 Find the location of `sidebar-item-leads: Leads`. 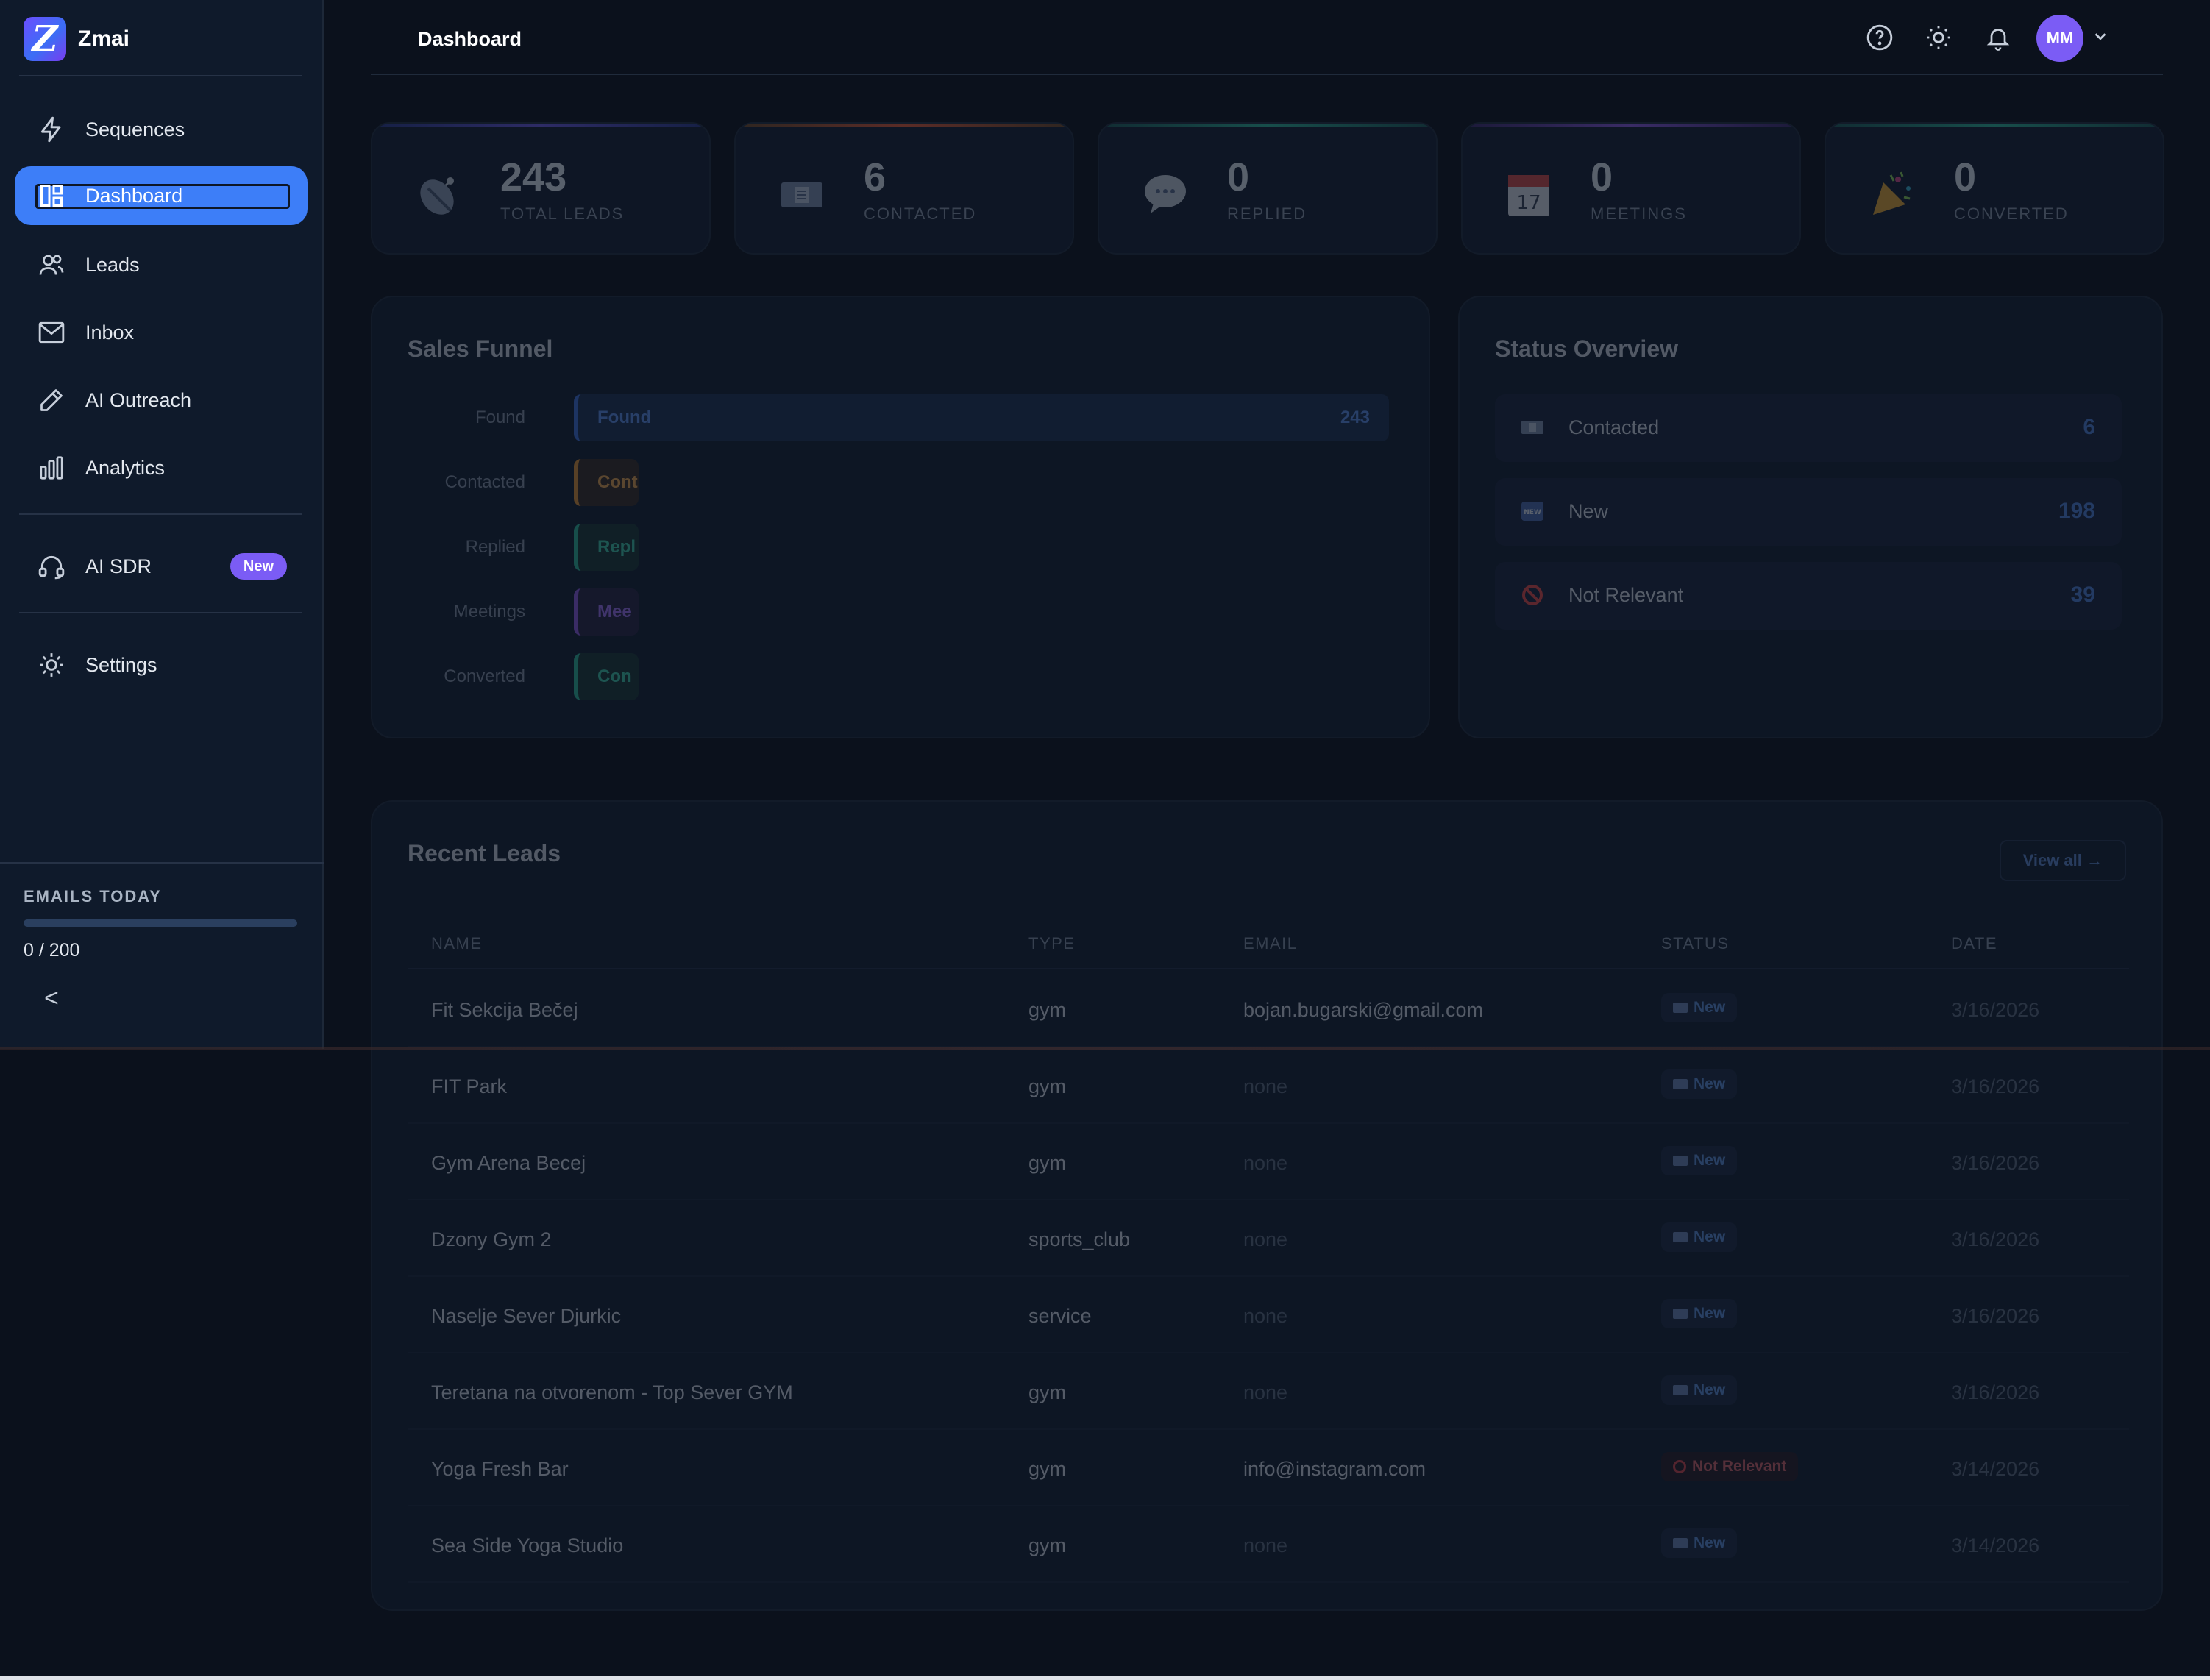

sidebar-item-leads: Leads is located at coordinates (161, 264).